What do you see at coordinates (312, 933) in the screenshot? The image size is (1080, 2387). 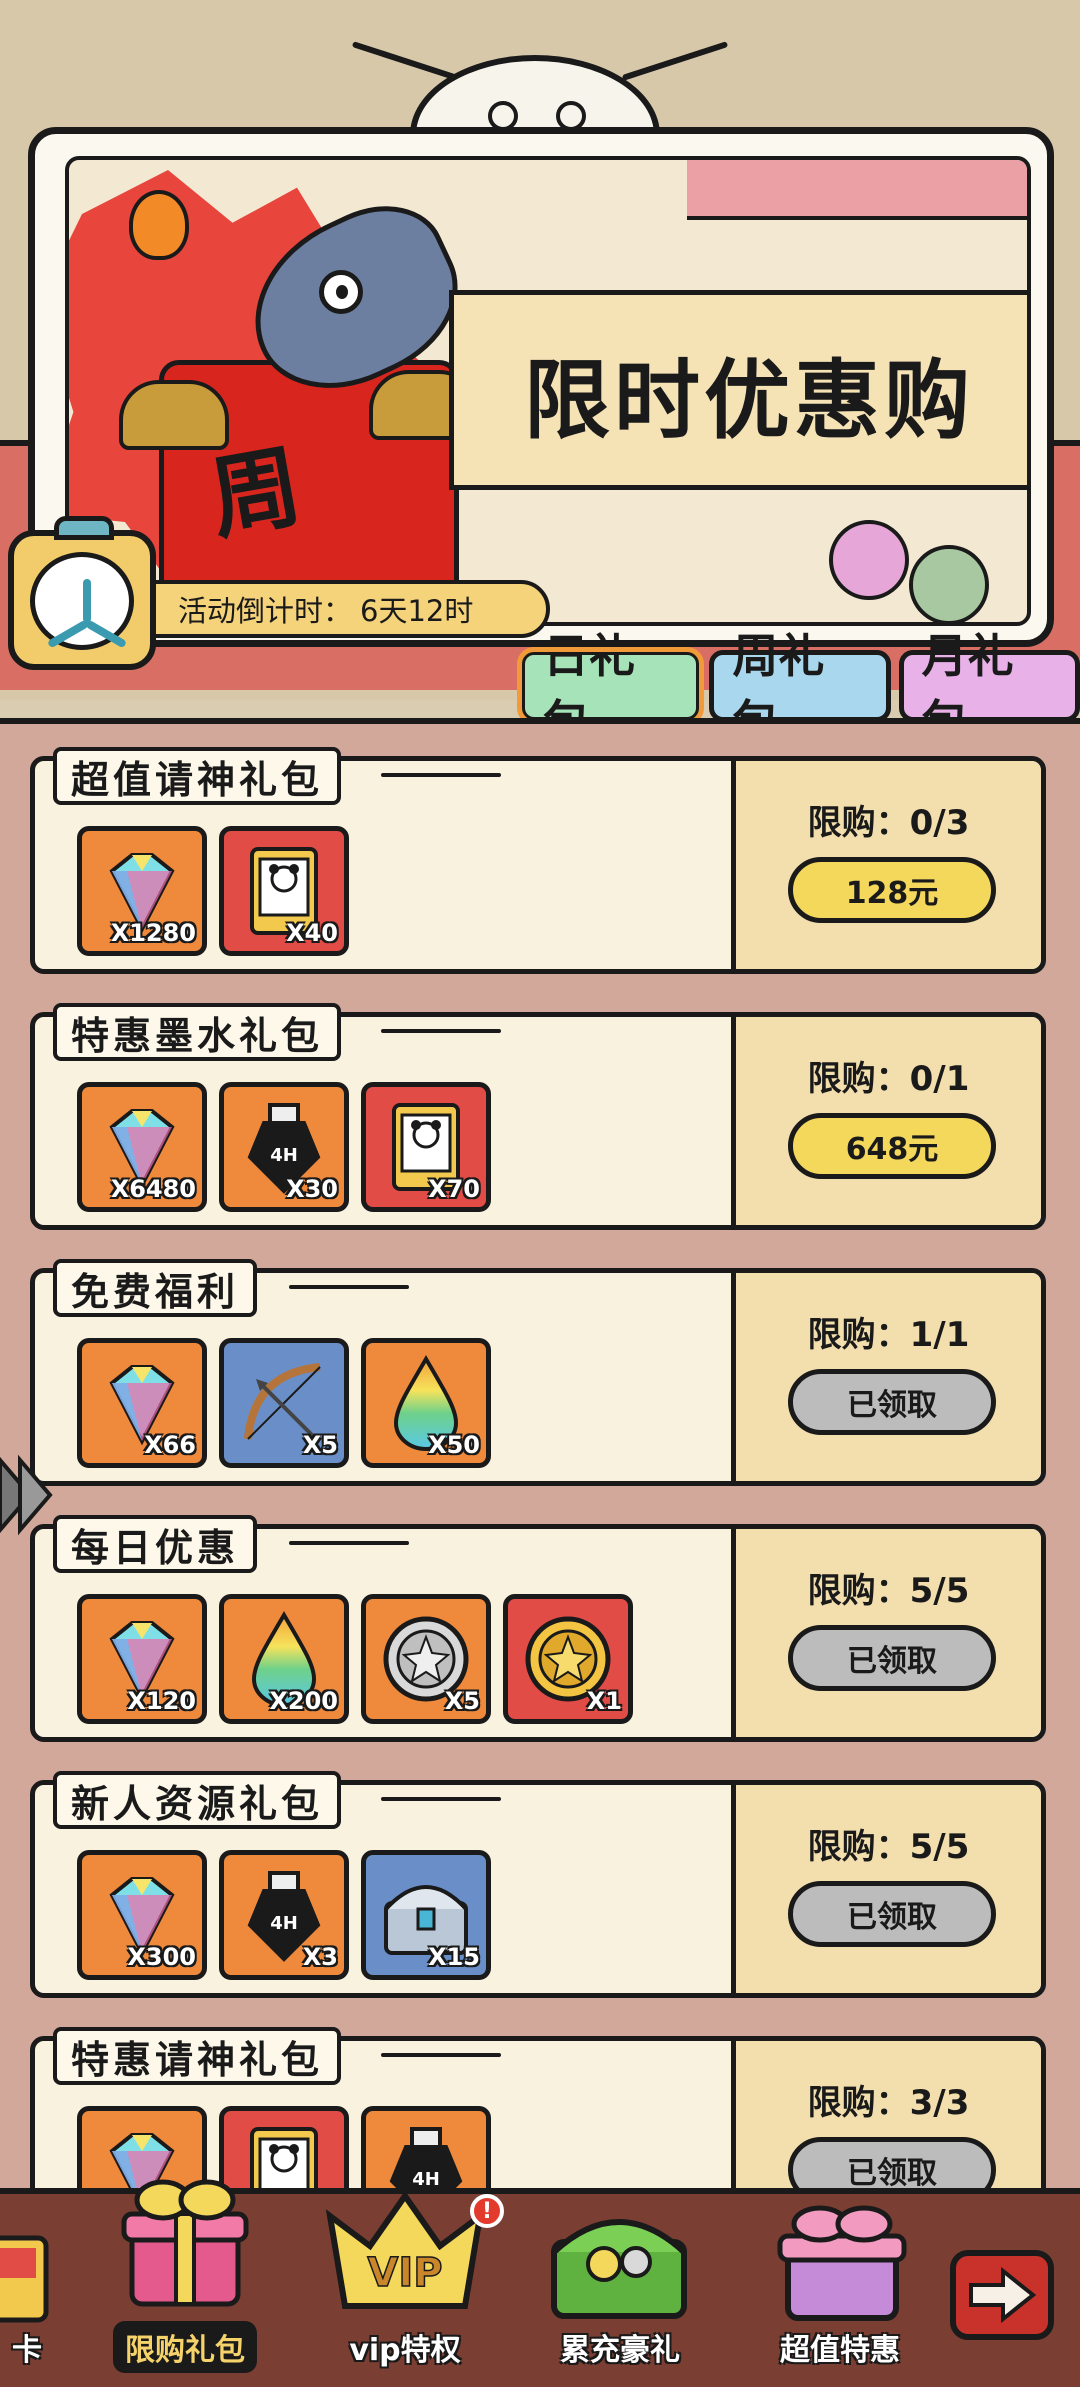 I see `item-quantity: X40` at bounding box center [312, 933].